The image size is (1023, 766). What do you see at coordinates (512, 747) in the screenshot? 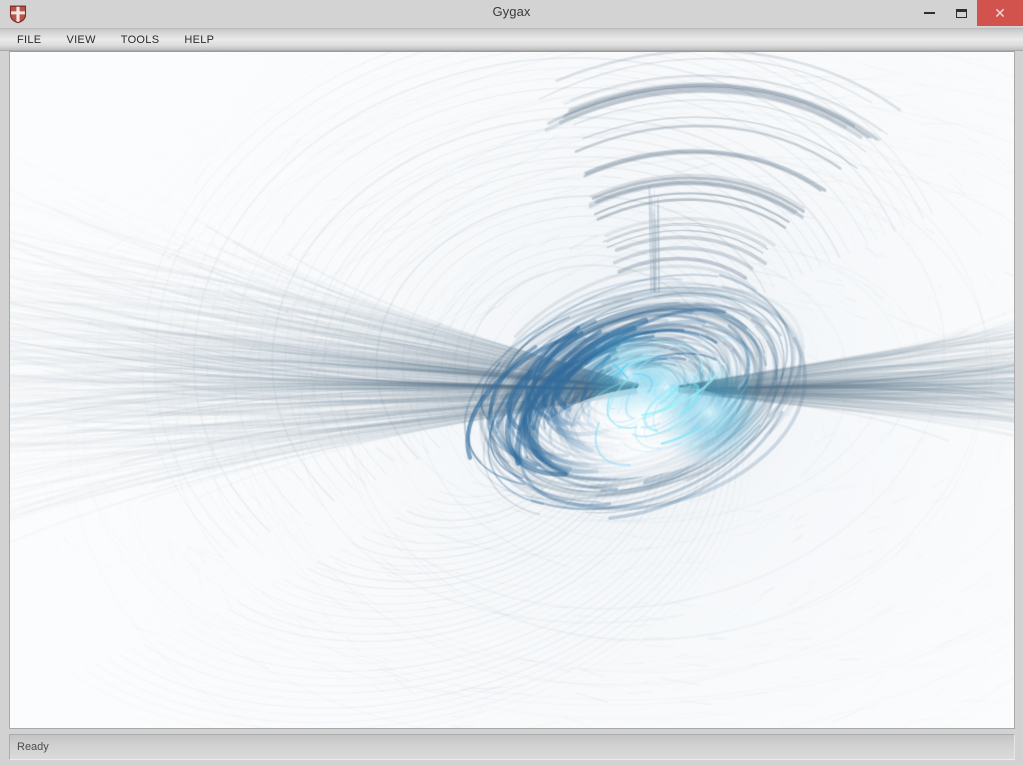
I see `status-bar: Ready` at bounding box center [512, 747].